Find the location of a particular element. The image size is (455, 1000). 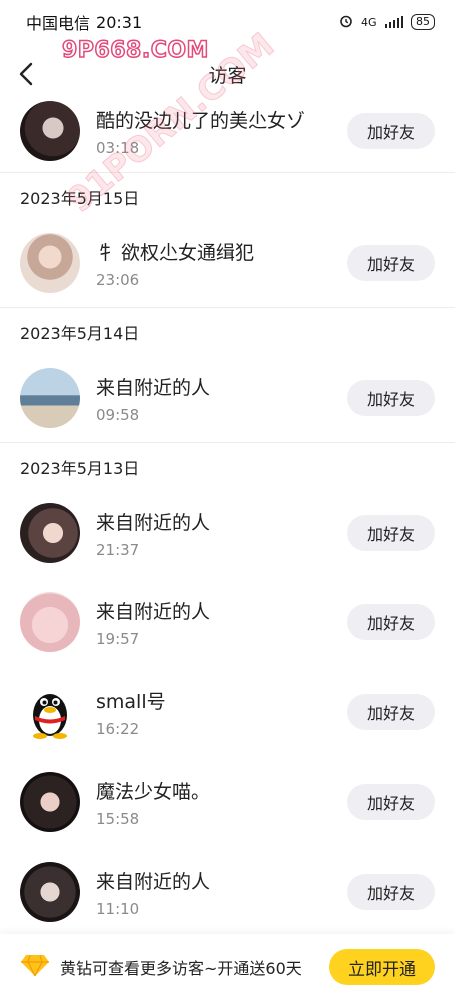

qq-penguin-icon is located at coordinates (50, 712).